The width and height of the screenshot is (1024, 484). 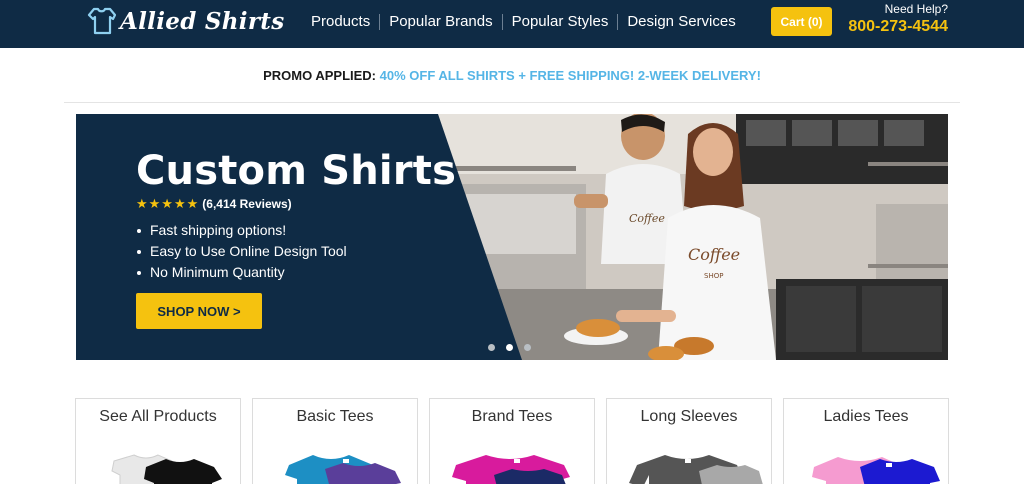 What do you see at coordinates (898, 27) in the screenshot?
I see `phone-number: 800-273-4544` at bounding box center [898, 27].